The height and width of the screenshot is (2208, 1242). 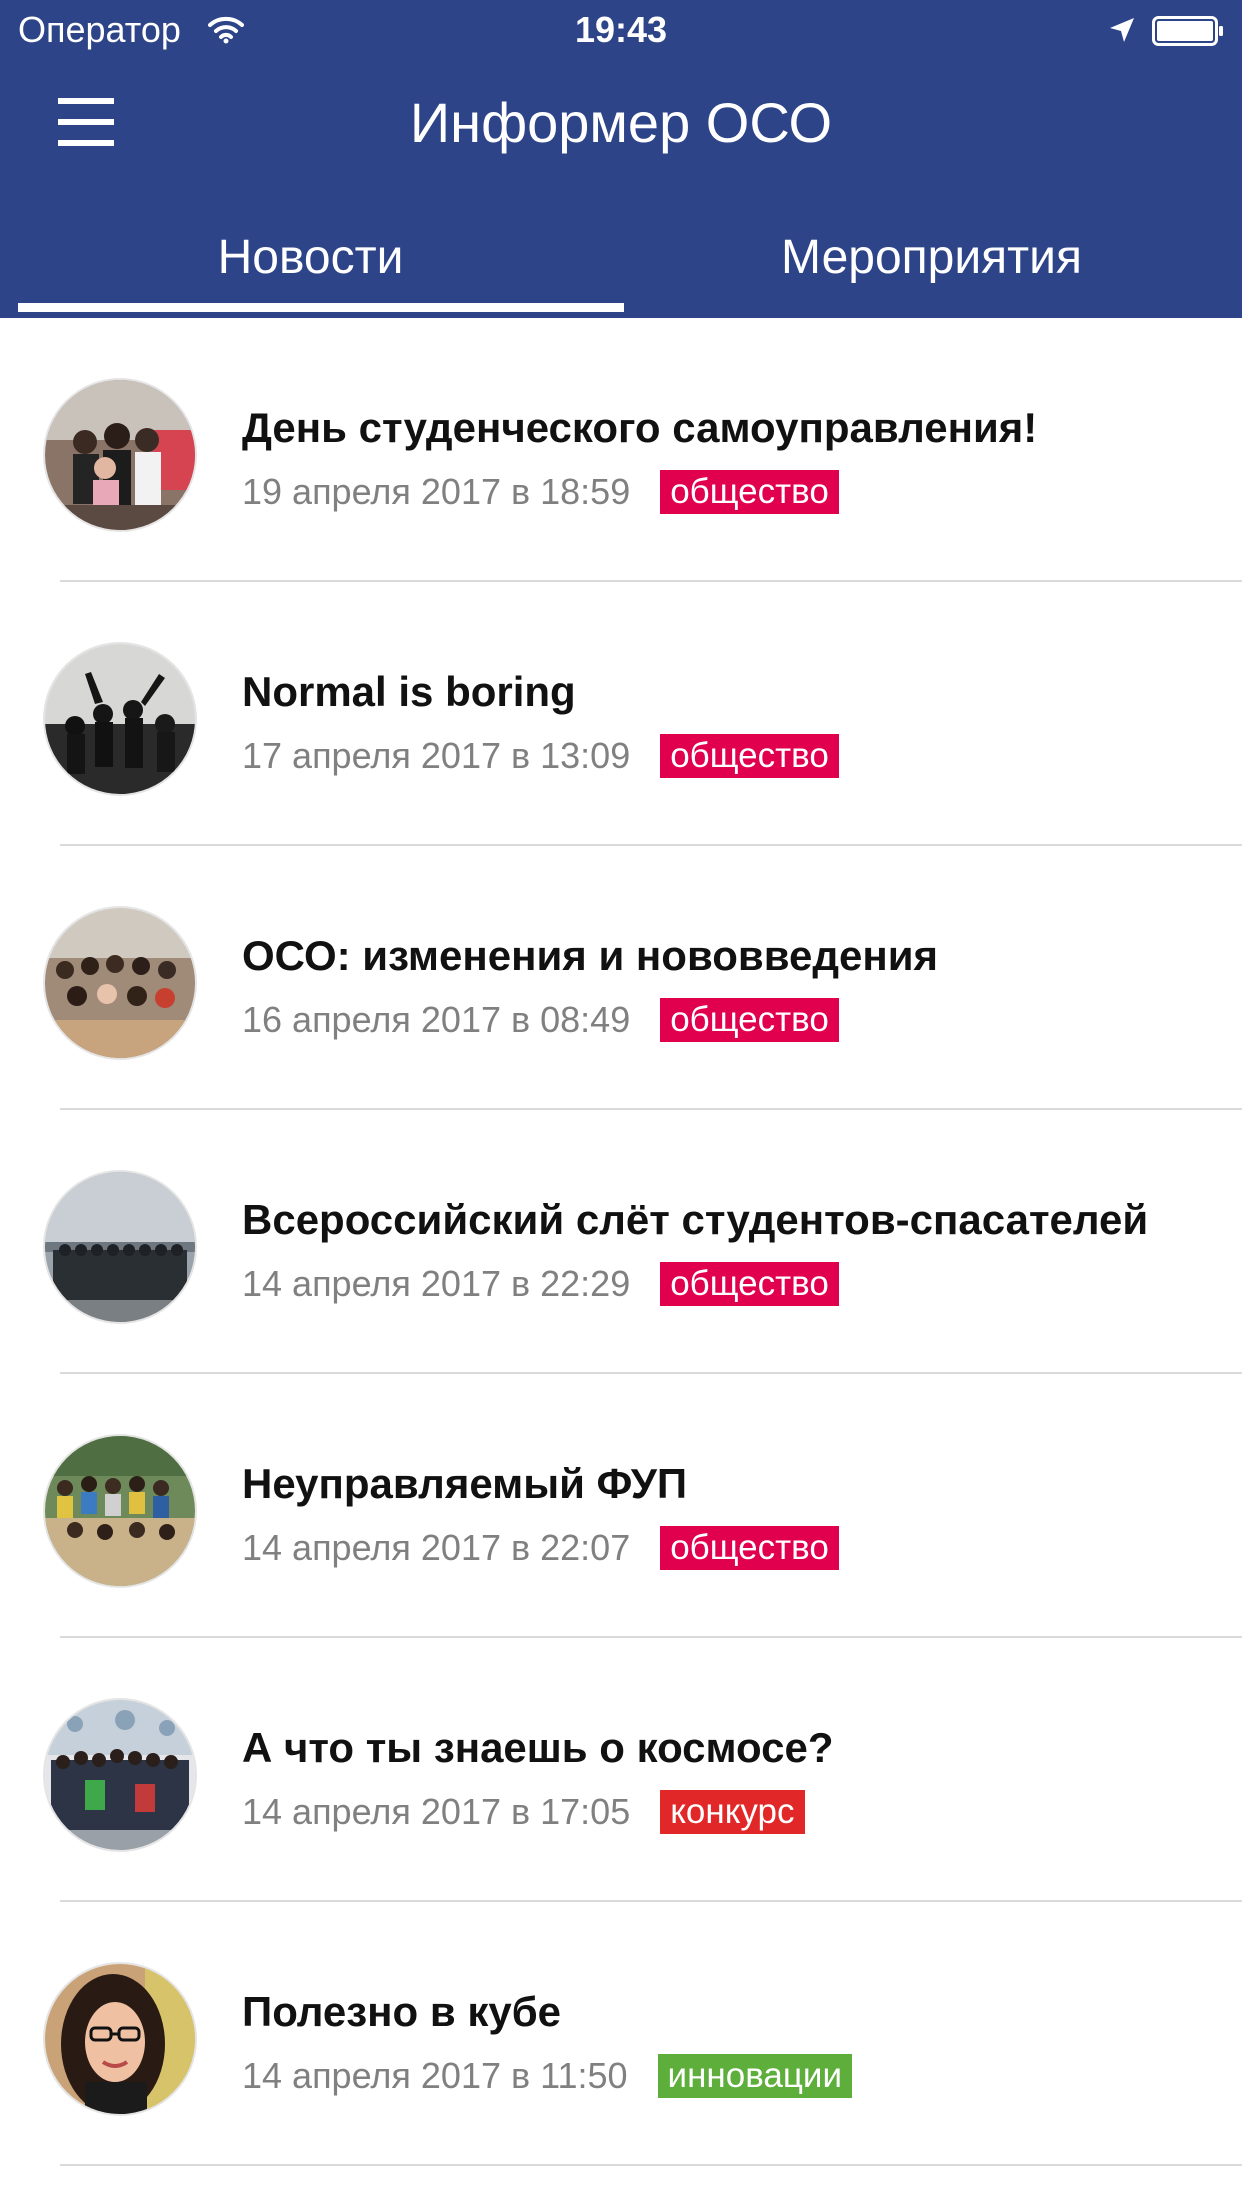 I want to click on news-title: Всероссийский слёт студентов-спасателей, so click(x=695, y=1219).